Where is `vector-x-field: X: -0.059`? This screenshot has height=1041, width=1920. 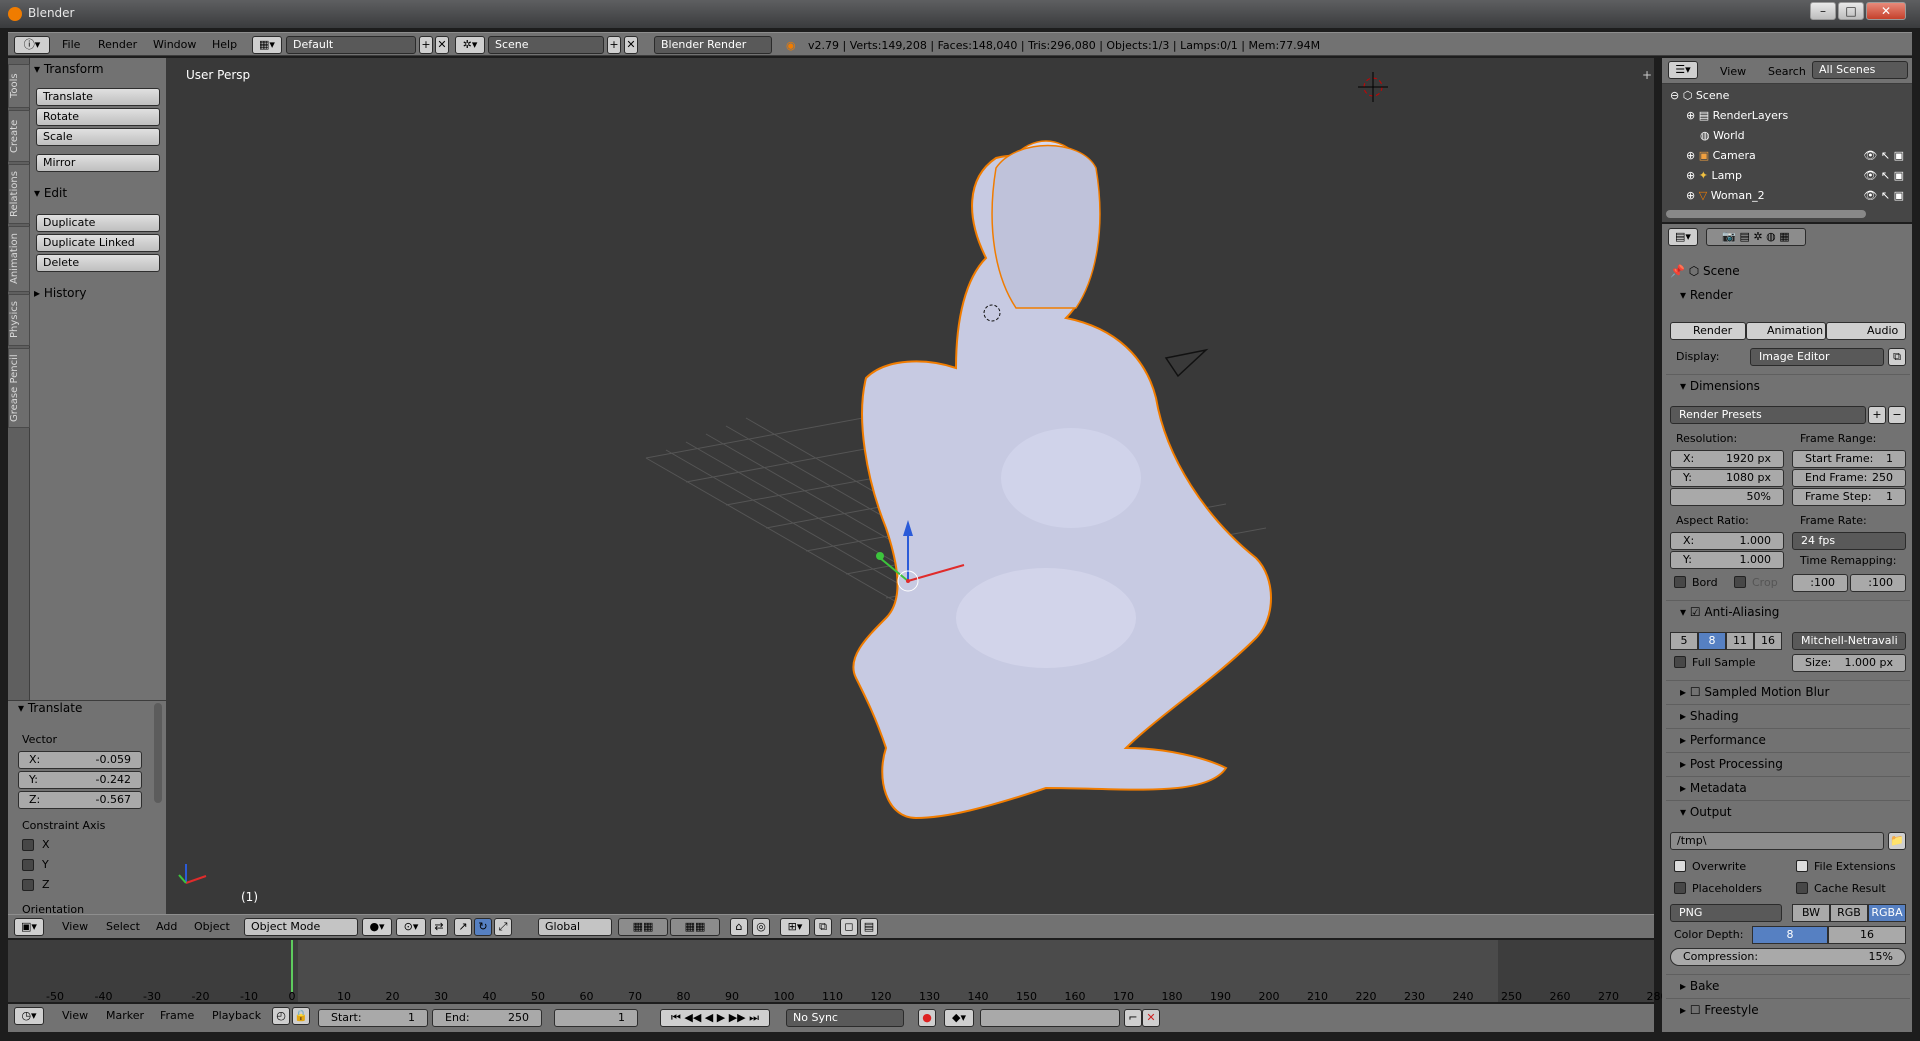 vector-x-field: X: -0.059 is located at coordinates (80, 760).